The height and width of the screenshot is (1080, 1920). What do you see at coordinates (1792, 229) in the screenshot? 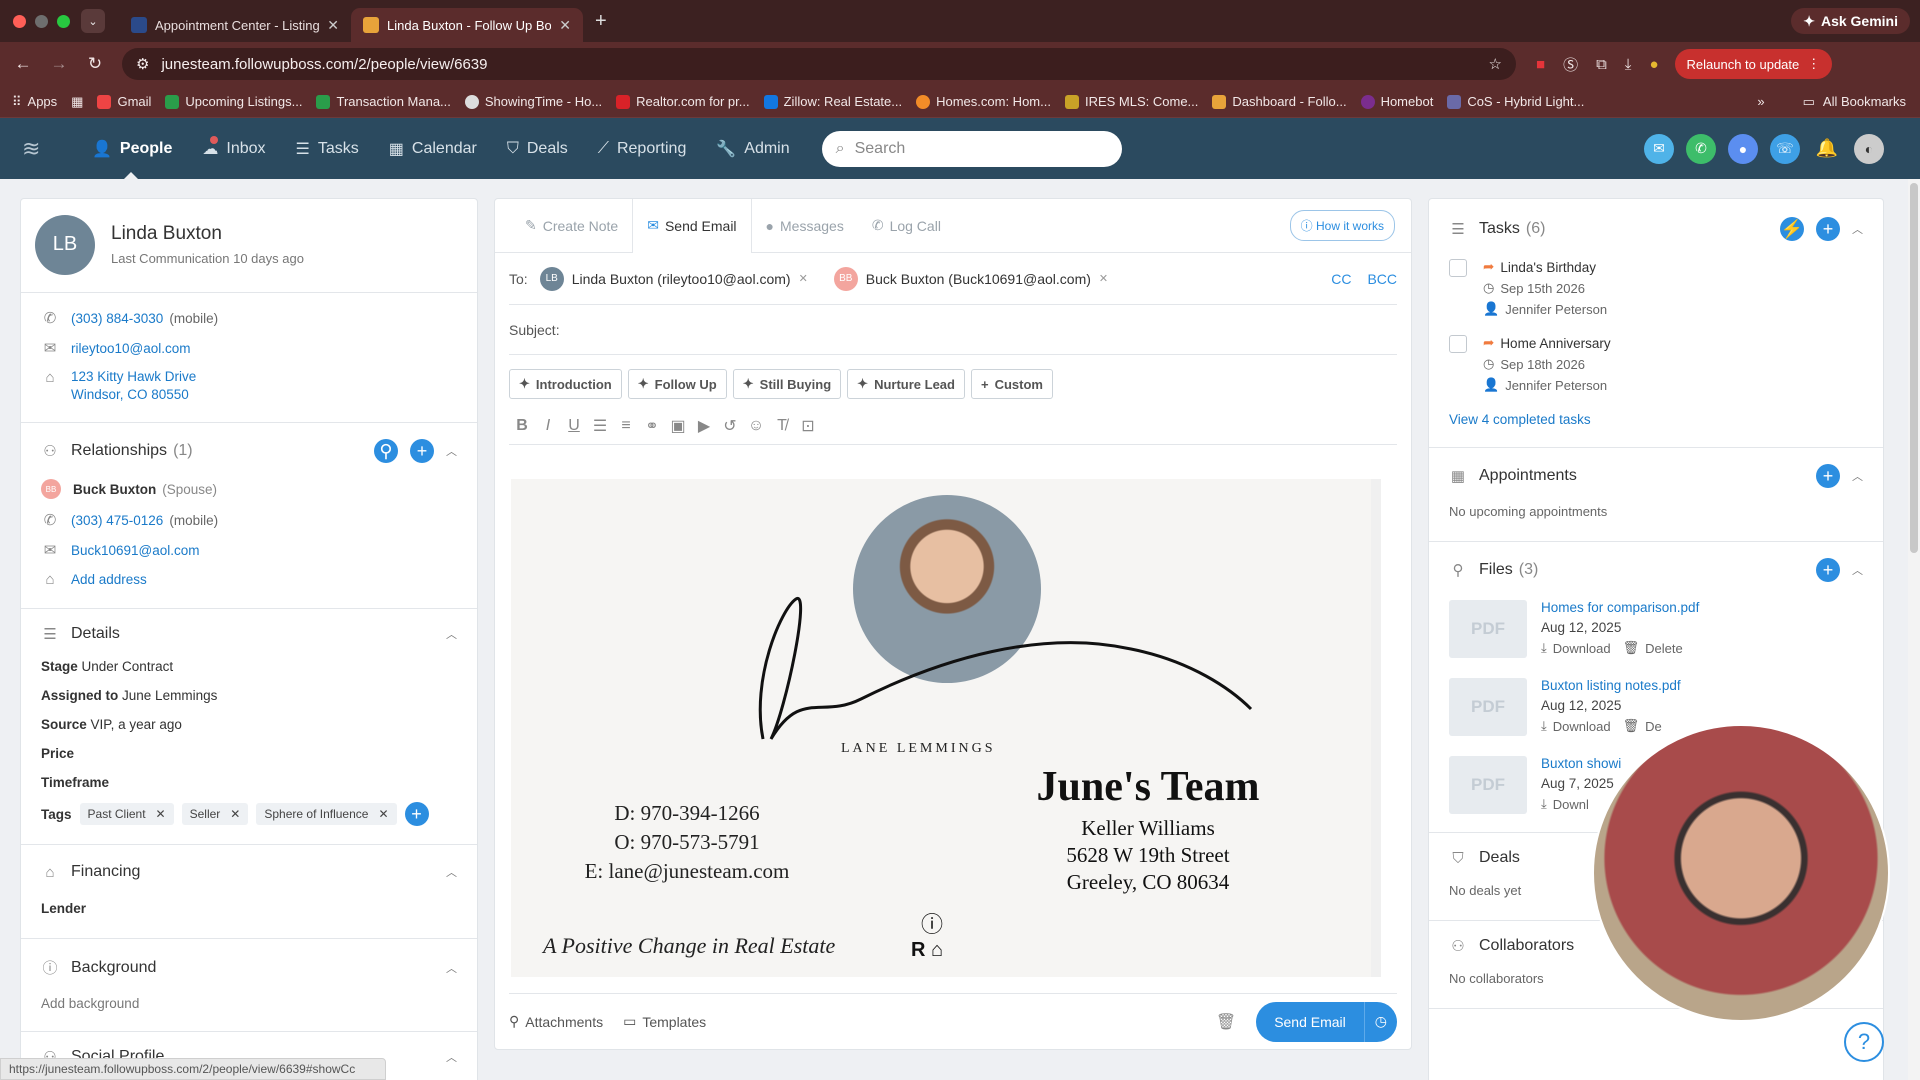
I see `automation-bolt-button: ⚡` at bounding box center [1792, 229].